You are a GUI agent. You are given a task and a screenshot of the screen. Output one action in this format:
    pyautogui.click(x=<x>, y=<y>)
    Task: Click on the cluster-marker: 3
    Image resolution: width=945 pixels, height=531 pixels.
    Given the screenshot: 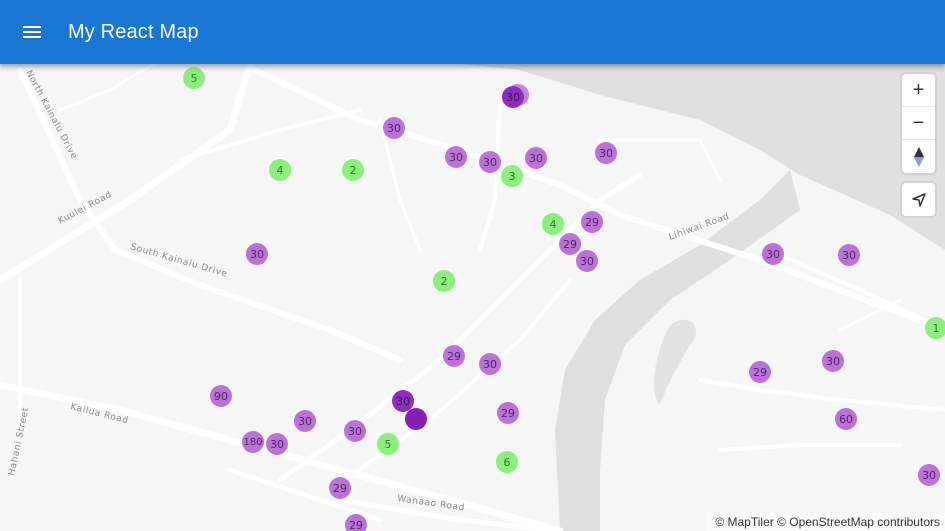 What is the action you would take?
    pyautogui.click(x=512, y=176)
    